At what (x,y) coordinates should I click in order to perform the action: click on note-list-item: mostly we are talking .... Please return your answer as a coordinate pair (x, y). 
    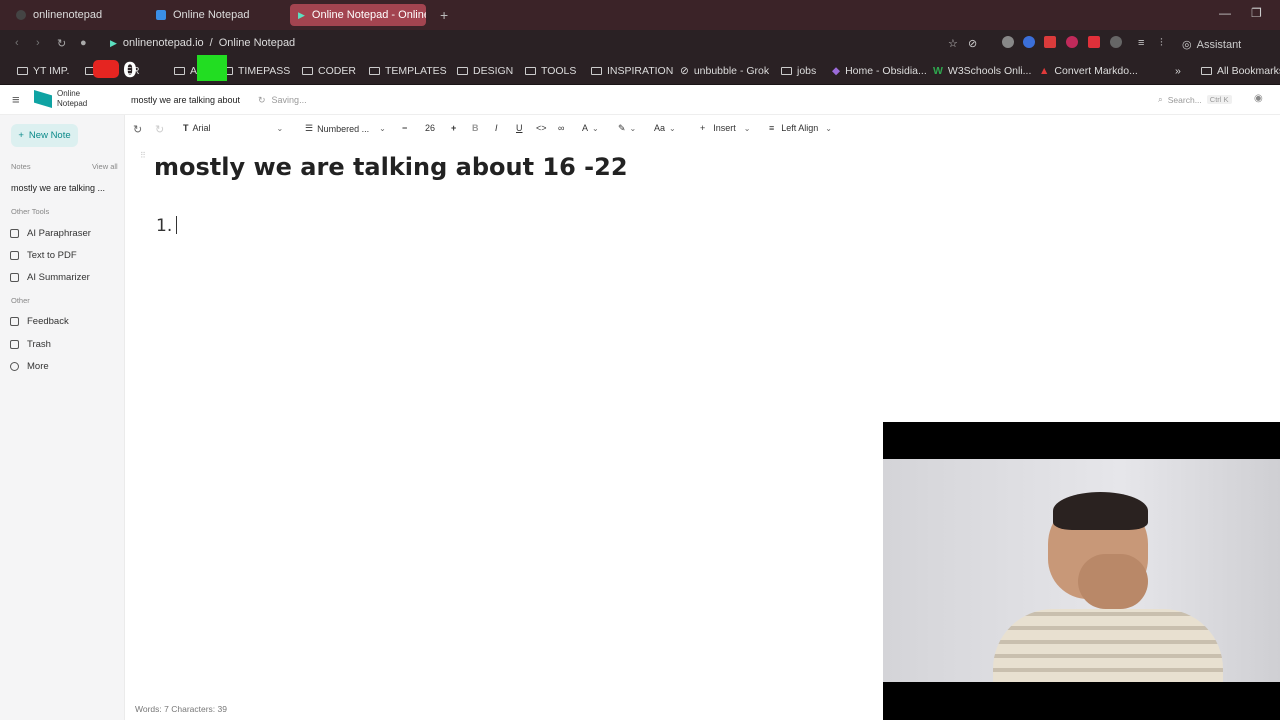
    Looking at the image, I should click on (58, 188).